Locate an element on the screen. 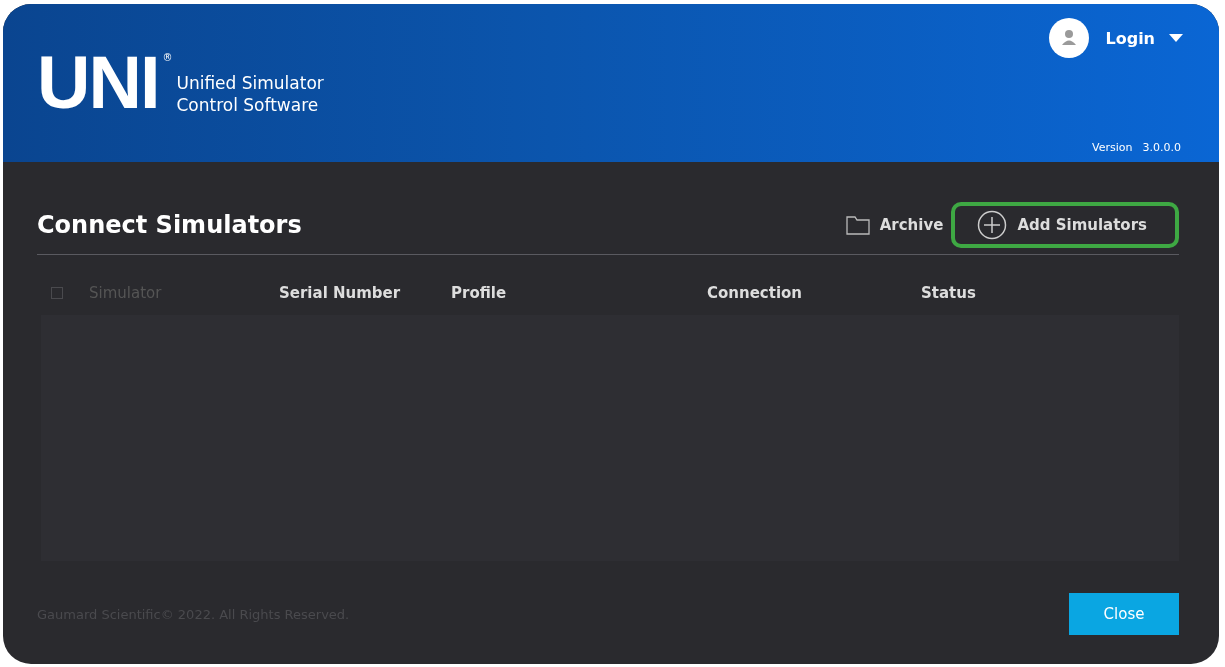 Image resolution: width=1225 pixels, height=667 pixels. version-number: 3.0.0.0 is located at coordinates (1161, 147).